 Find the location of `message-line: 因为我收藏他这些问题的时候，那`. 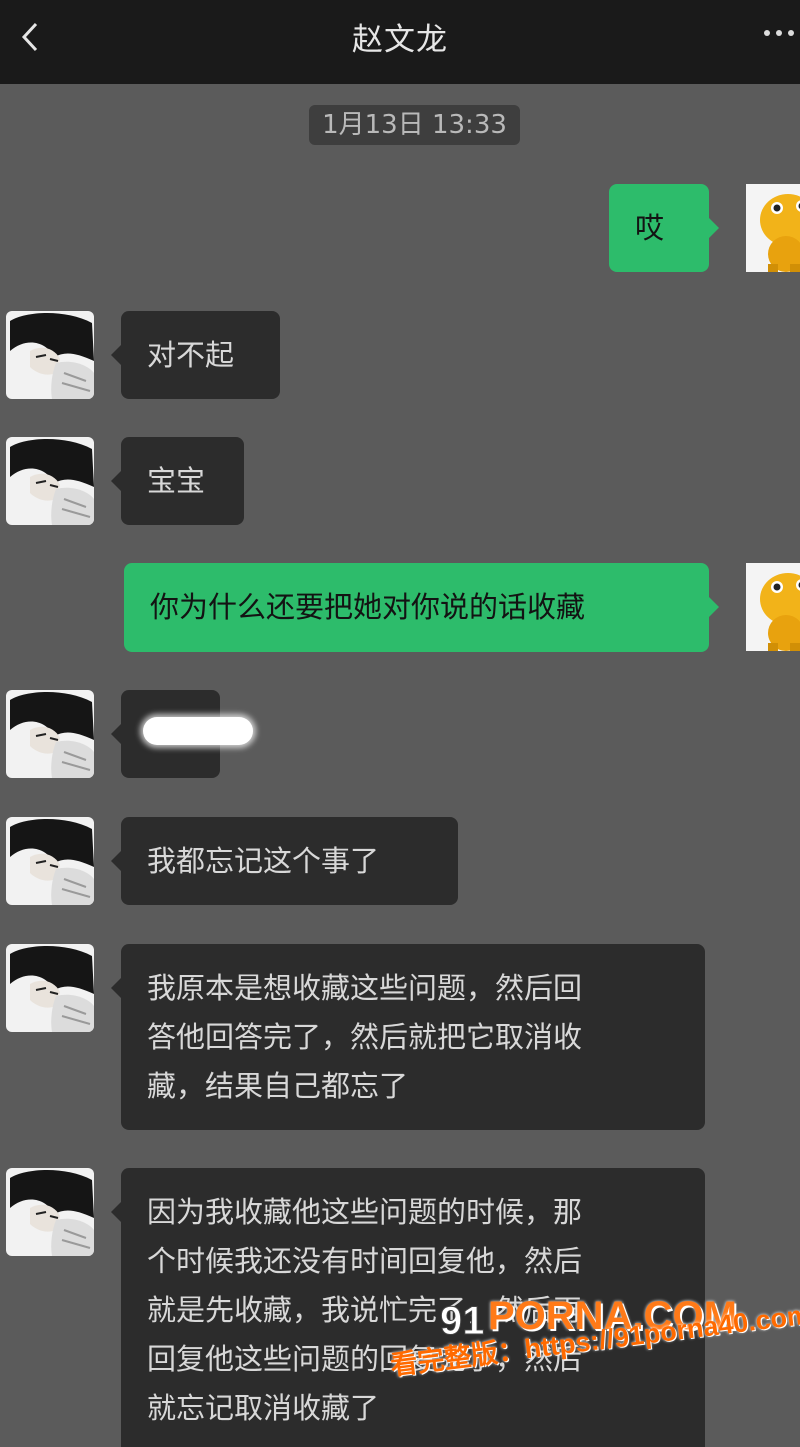

message-line: 因为我收藏他这些问题的时候，那 is located at coordinates (365, 1212).